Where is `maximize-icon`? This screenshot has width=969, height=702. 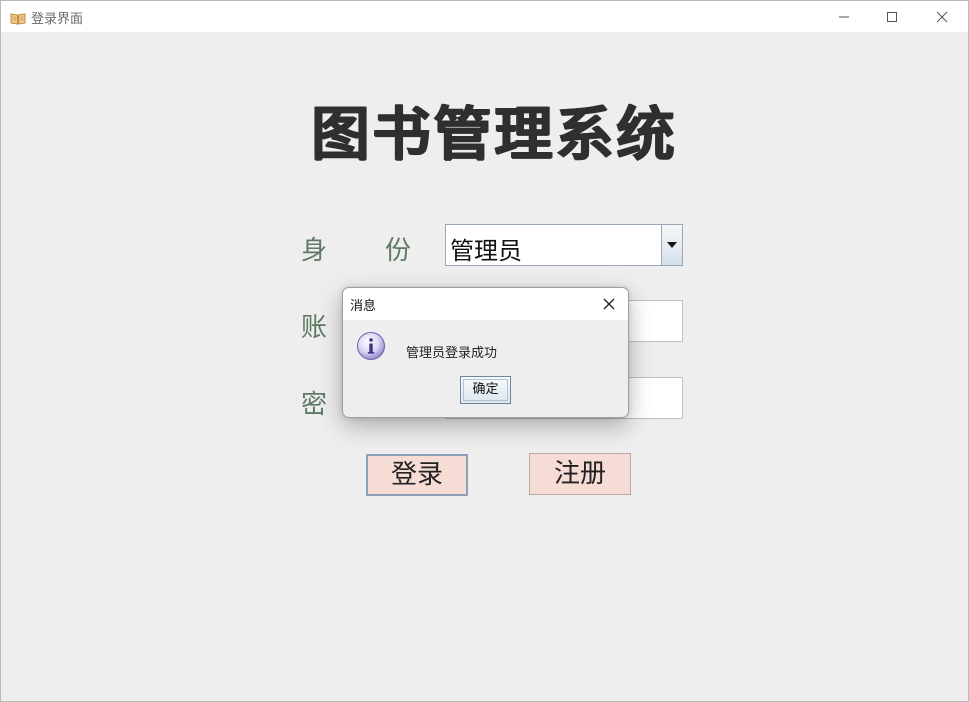
maximize-icon is located at coordinates (892, 17).